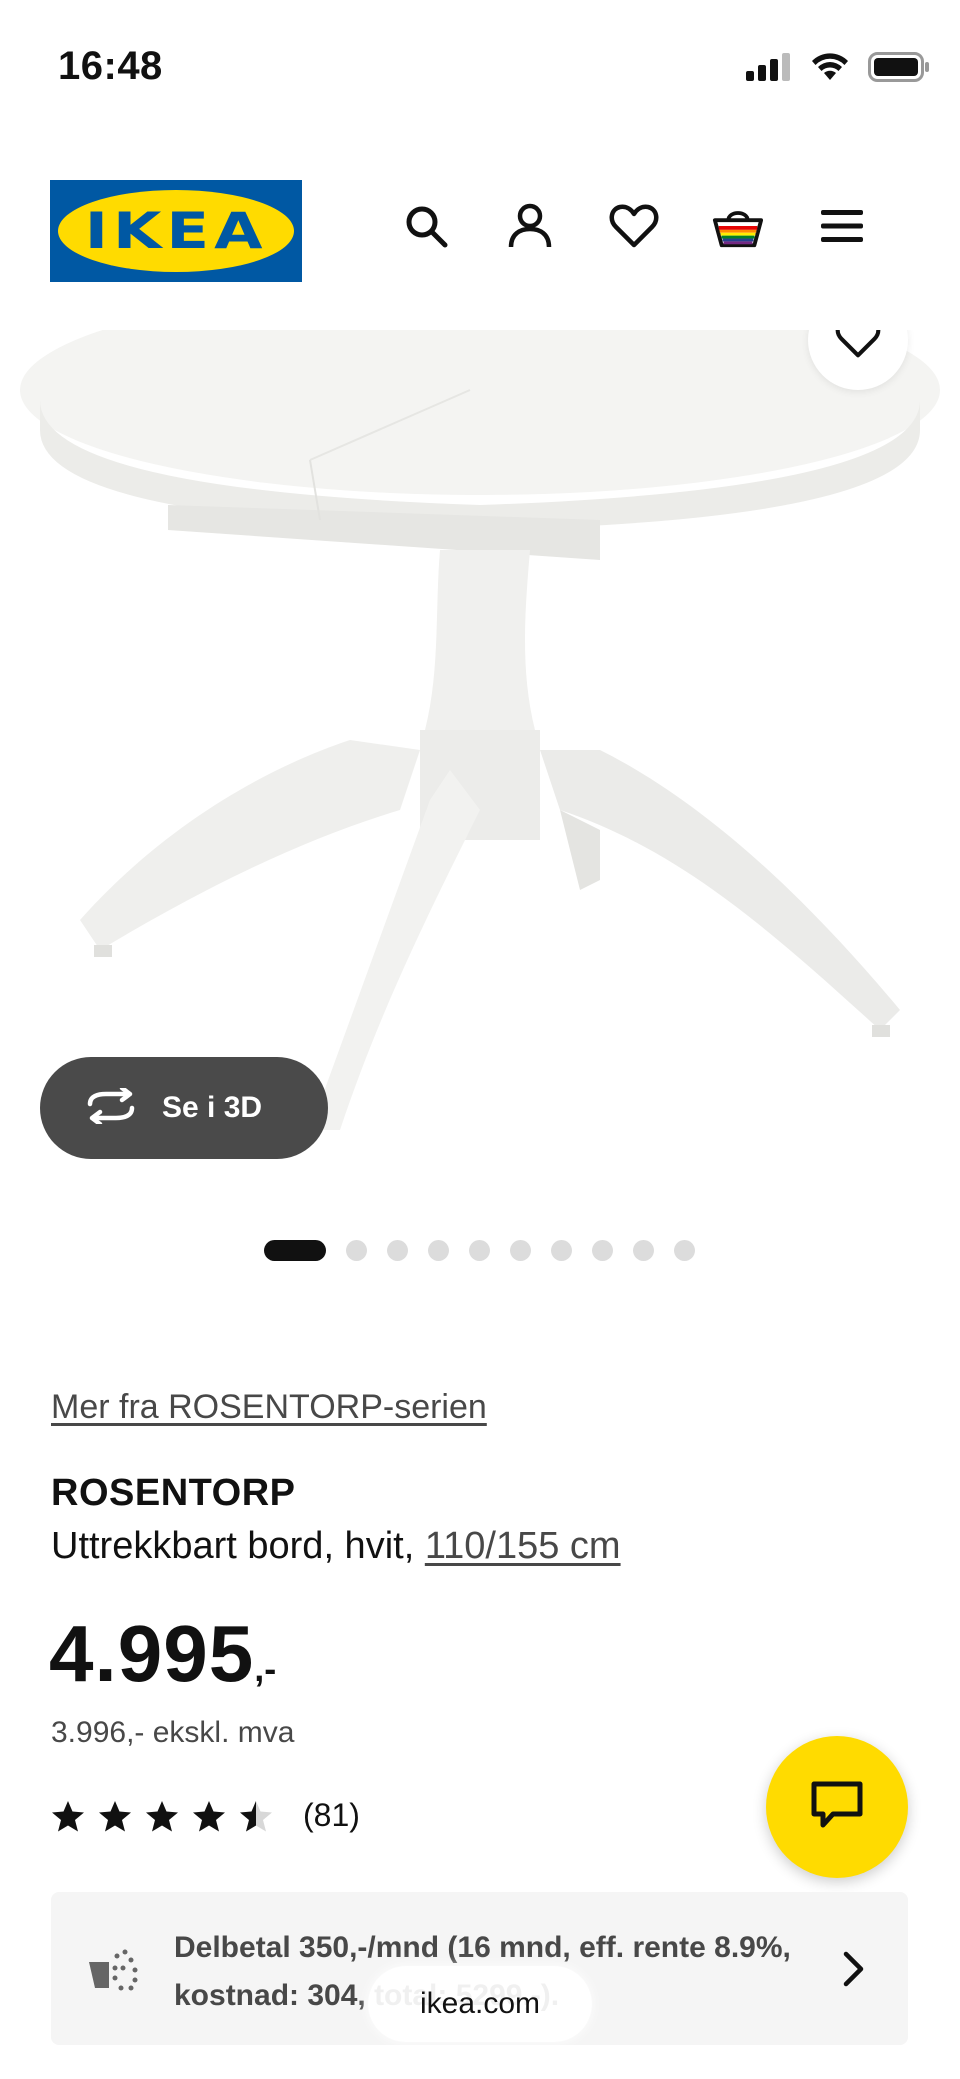 The width and height of the screenshot is (960, 2079). I want to click on view-in-3d-button: Se i 3D, so click(184, 1108).